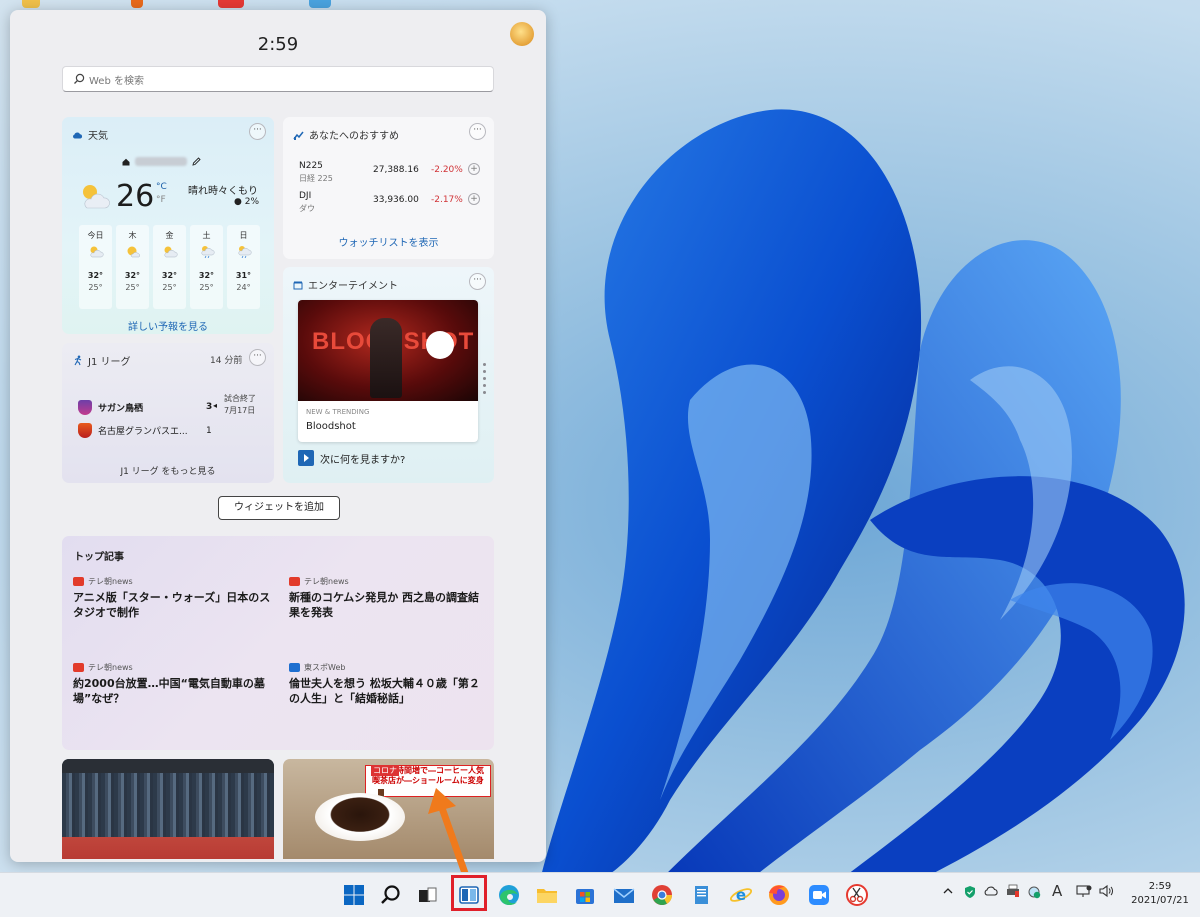 The width and height of the screenshot is (1200, 917). I want to click on weather-card: 天気 ··· 26 °C °F 晴れ時々くもり ● 2% 今日 32° 25°, so click(168, 225).